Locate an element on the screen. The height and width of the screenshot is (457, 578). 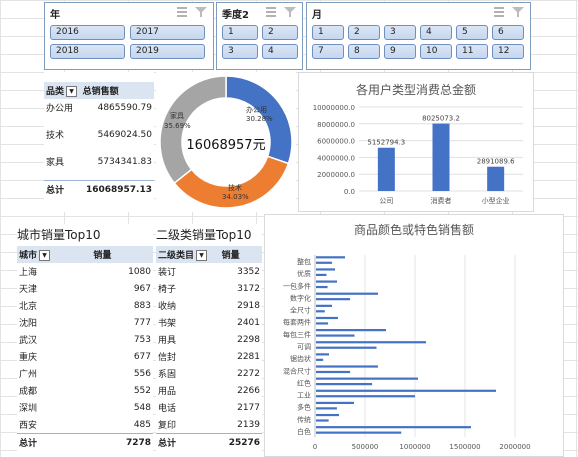
month-chip: 4 is located at coordinates (436, 32).